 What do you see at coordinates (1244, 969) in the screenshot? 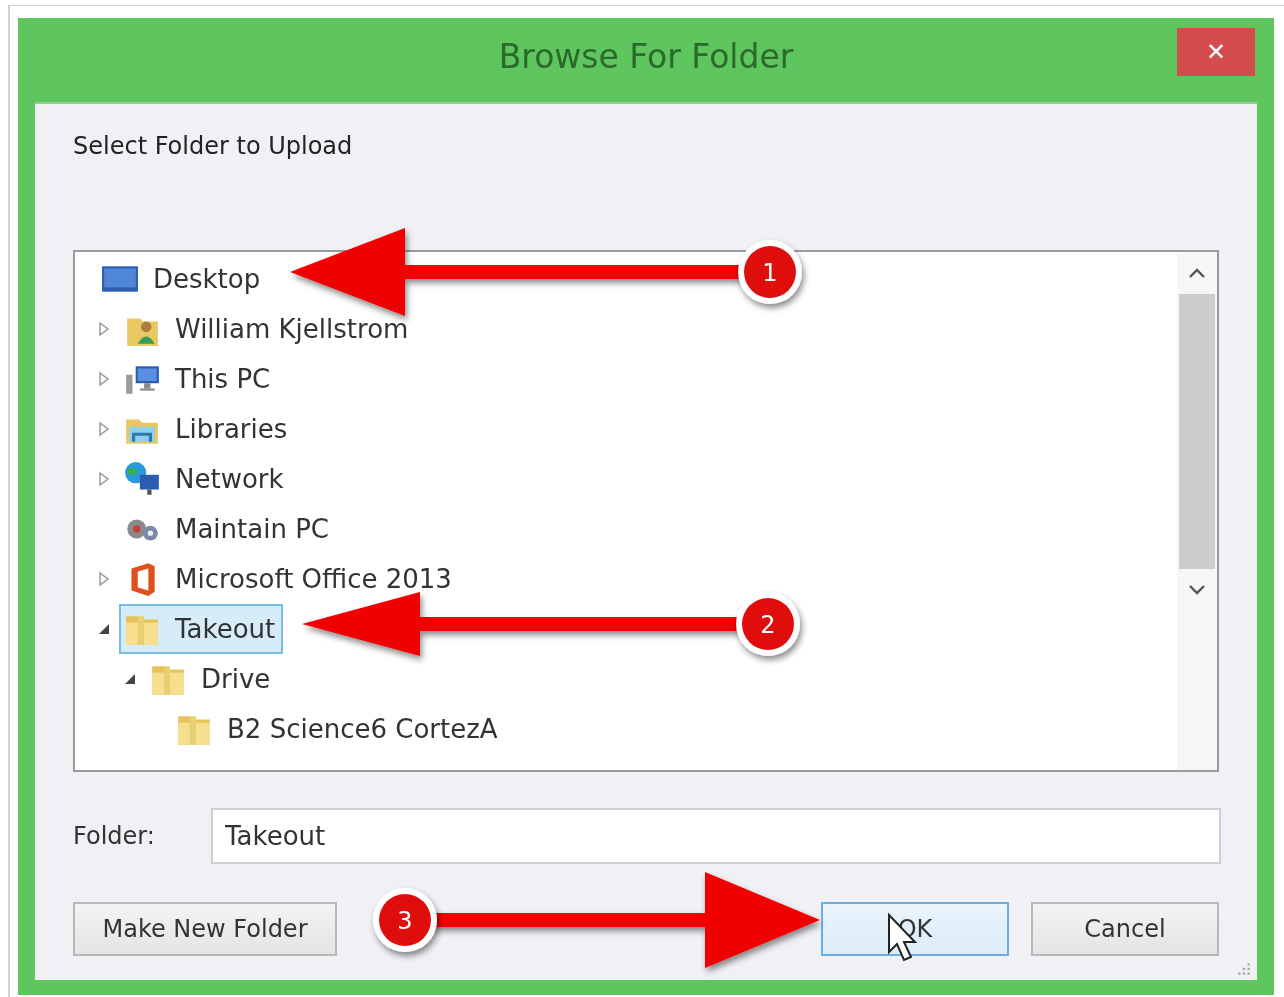
I see `resize-grip-icon` at bounding box center [1244, 969].